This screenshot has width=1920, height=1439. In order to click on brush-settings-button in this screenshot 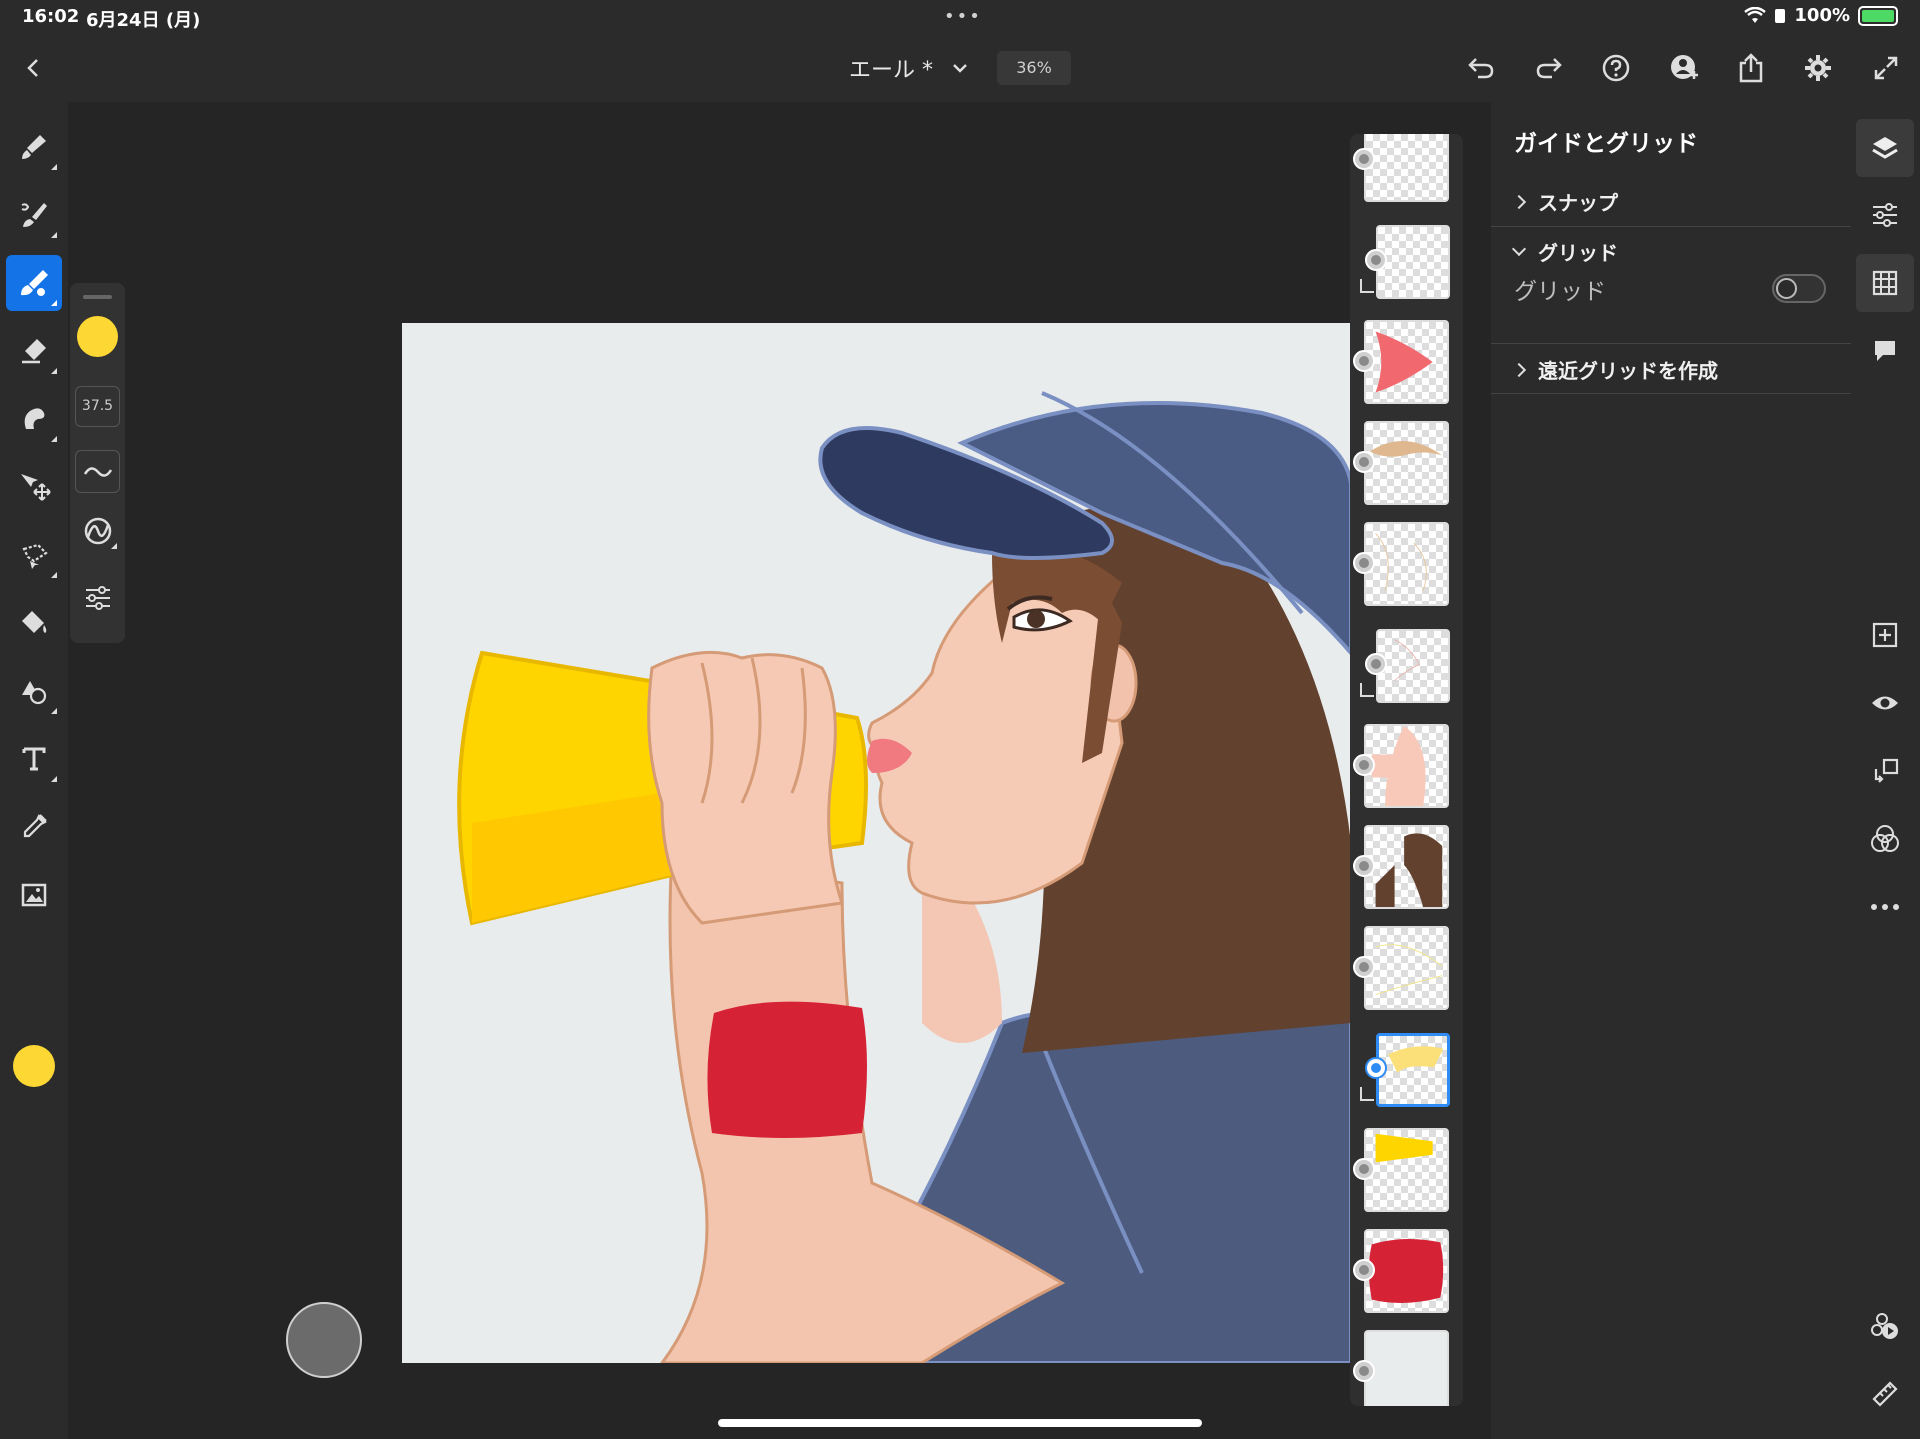, I will do `click(97, 530)`.